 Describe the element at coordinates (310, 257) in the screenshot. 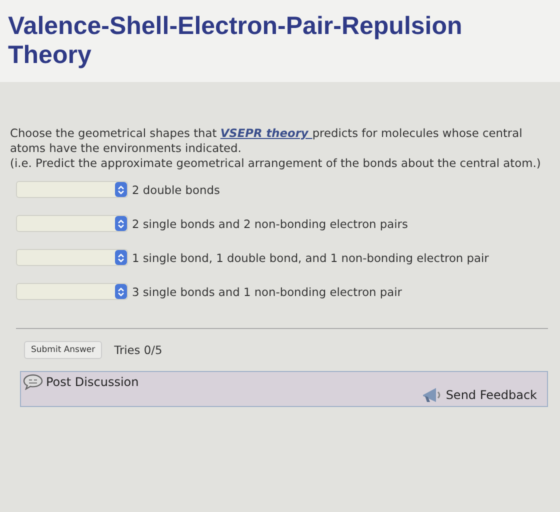

I see `question-label: 1 single bond, 1 double bond, and 1 non-bonding electron pair` at that location.